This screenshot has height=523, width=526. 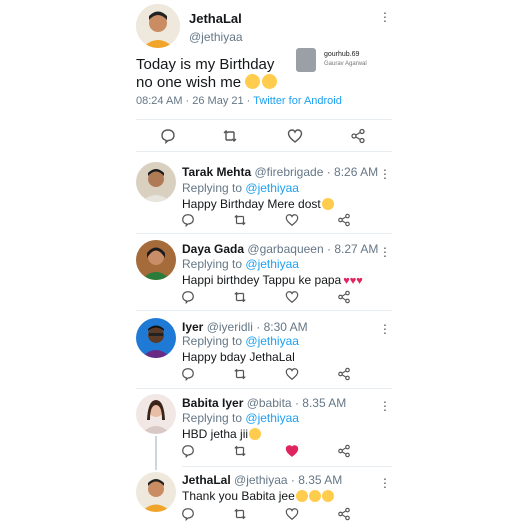 I want to click on reply-text: Happy bday JethaLal, so click(x=238, y=357).